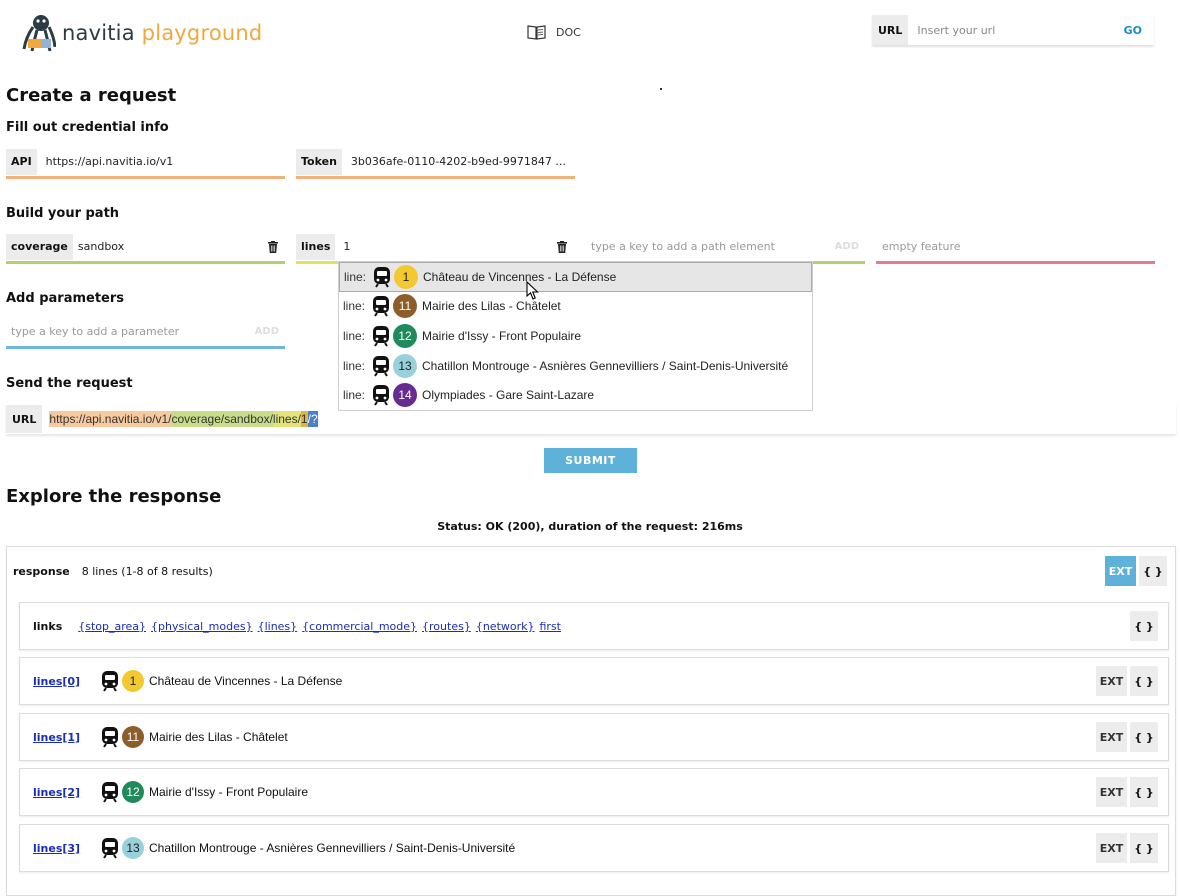 This screenshot has width=1180, height=896. I want to click on create-request-title: Create a request, so click(91, 95).